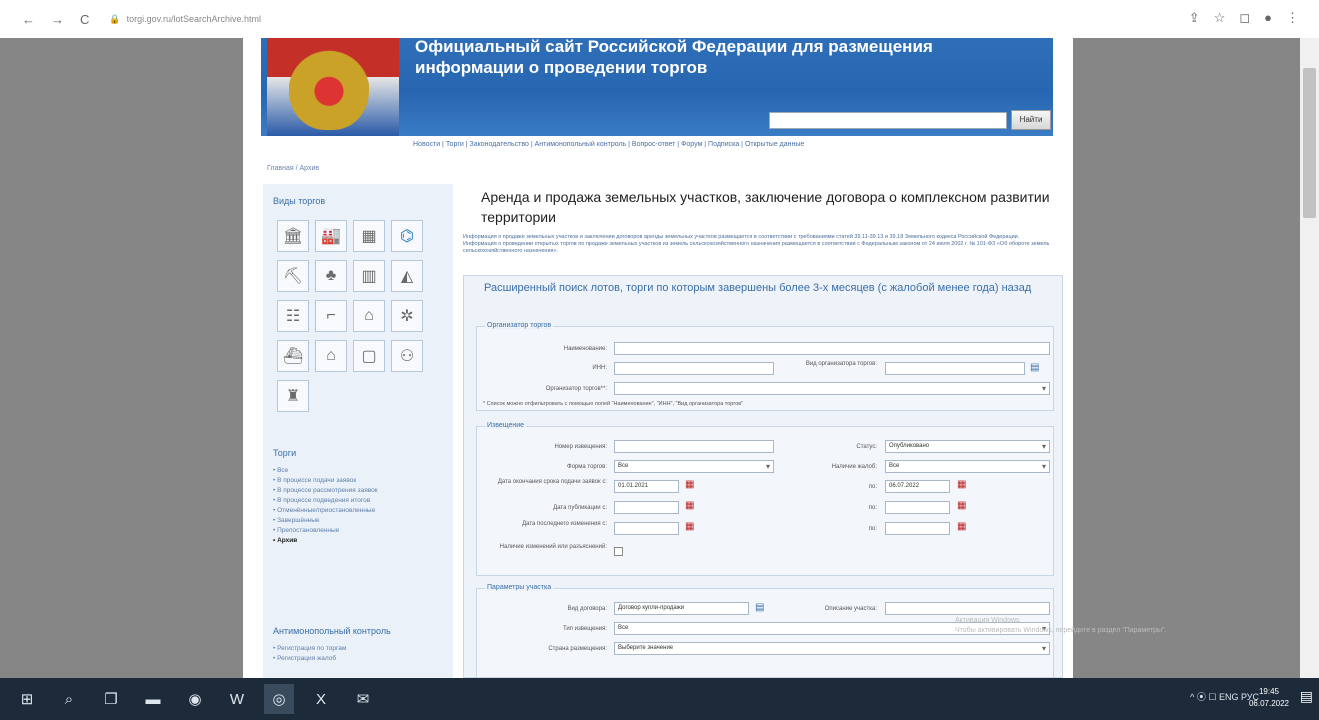 The image size is (1319, 720). Describe the element at coordinates (369, 316) in the screenshot. I see `bank-icon: ⌂` at that location.